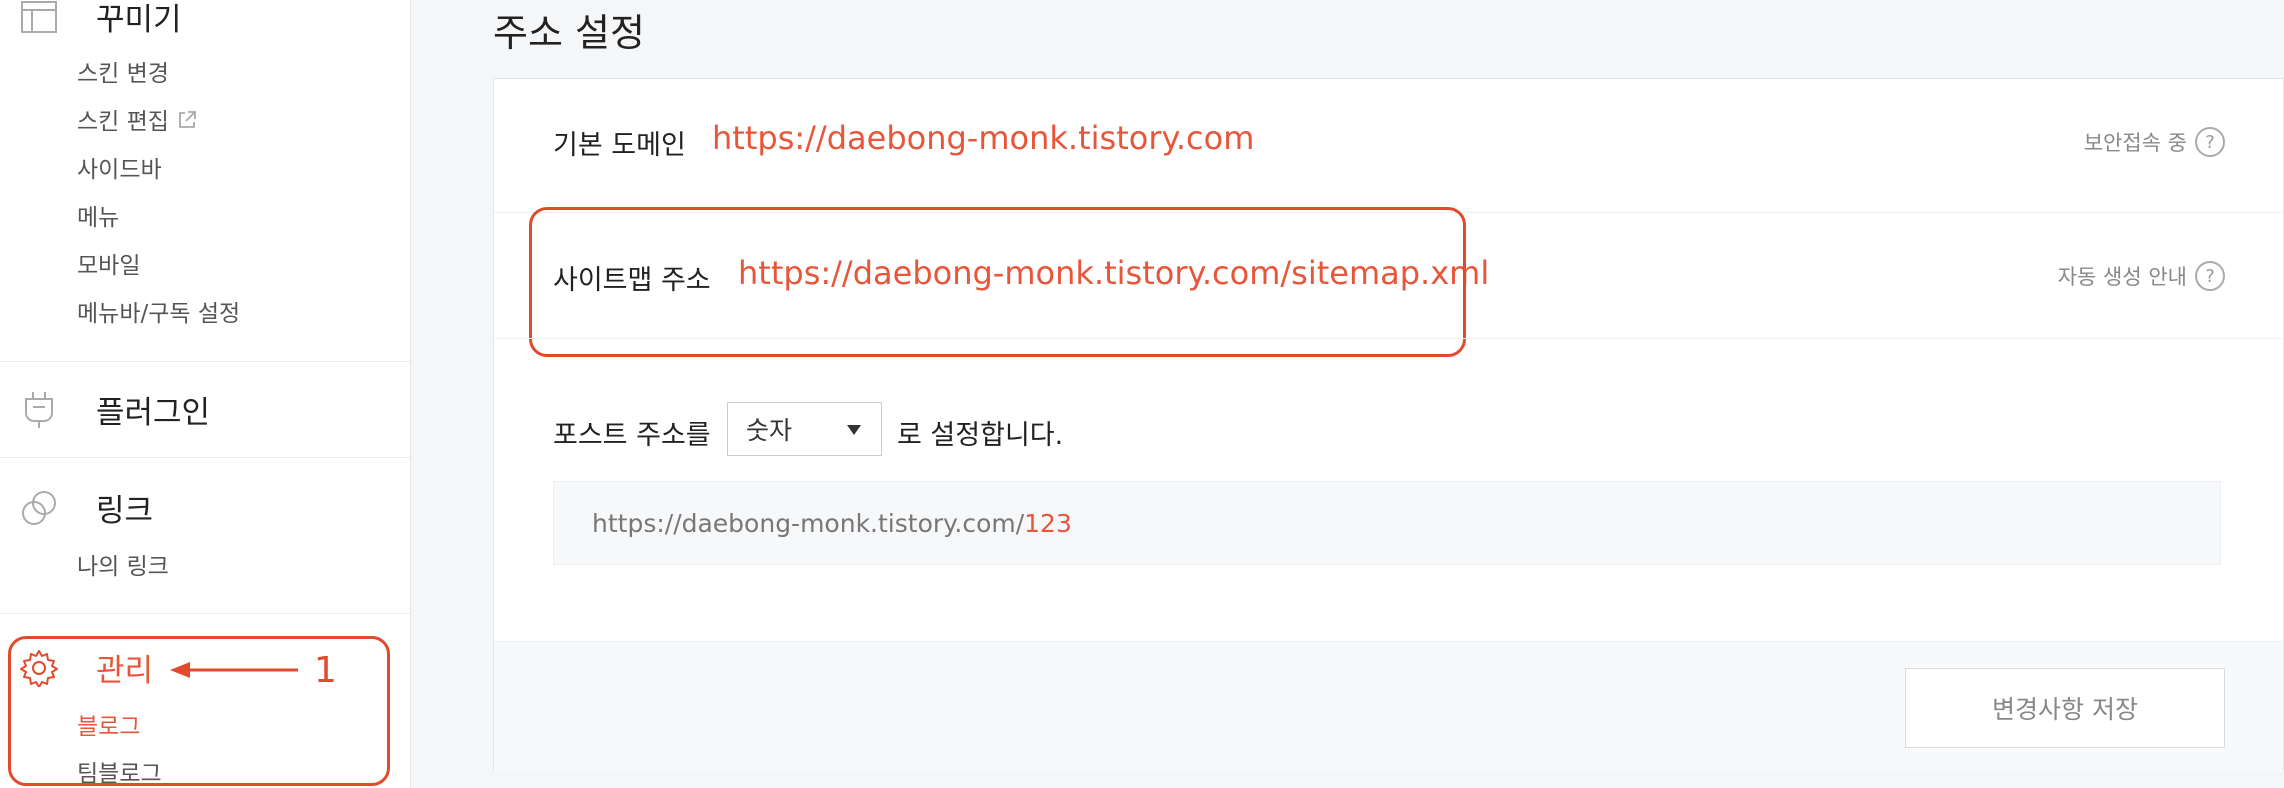  I want to click on sidebar-section-title: 꾸미기, so click(139, 20).